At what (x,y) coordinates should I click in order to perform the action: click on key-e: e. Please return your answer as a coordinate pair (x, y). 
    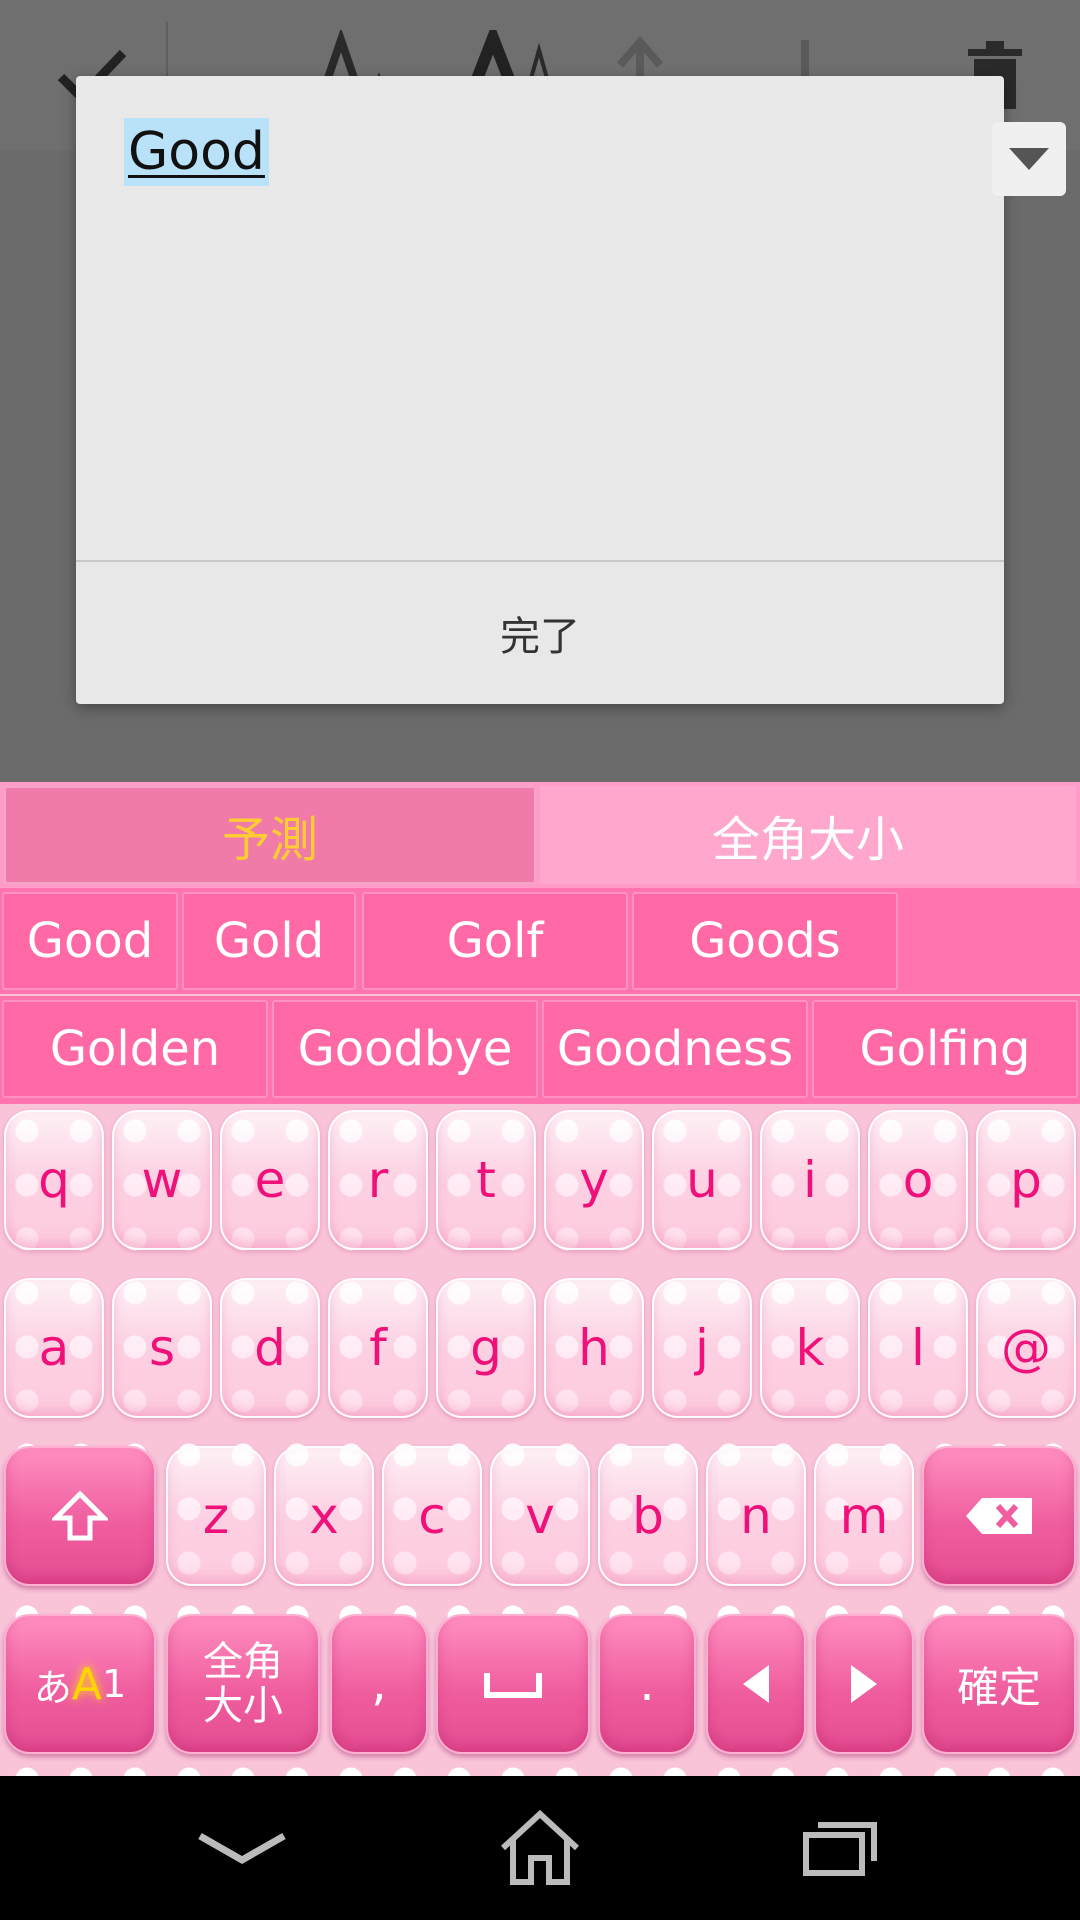
    Looking at the image, I should click on (270, 1180).